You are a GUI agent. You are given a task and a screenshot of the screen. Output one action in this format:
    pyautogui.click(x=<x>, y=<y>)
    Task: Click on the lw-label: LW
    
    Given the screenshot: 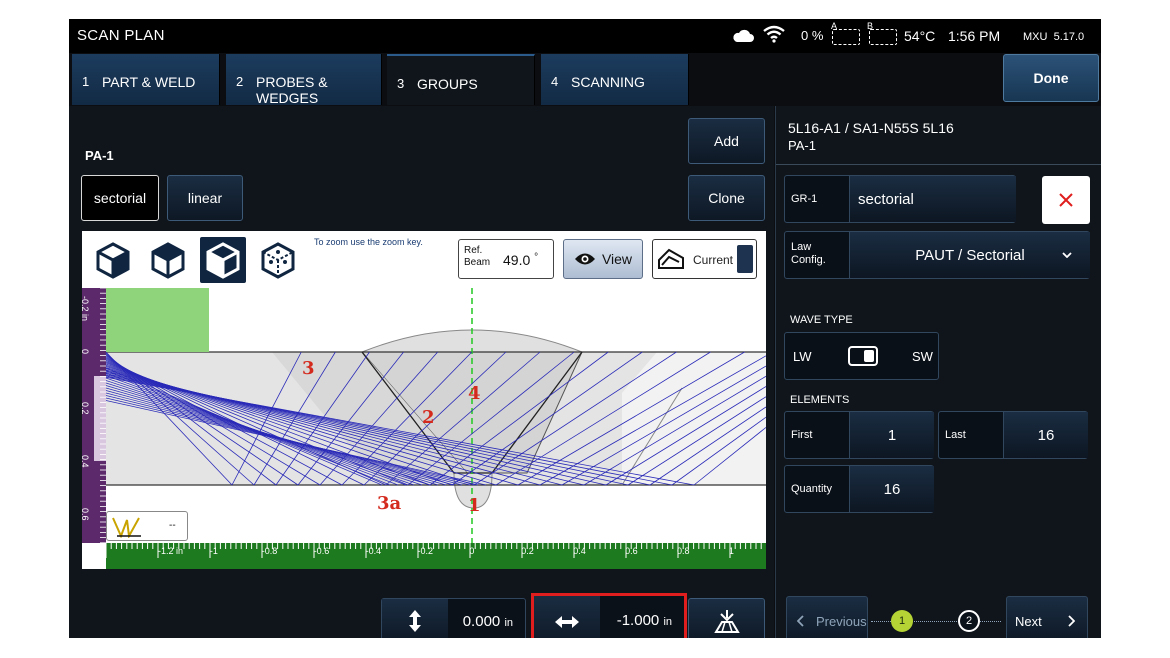 What is the action you would take?
    pyautogui.click(x=802, y=356)
    